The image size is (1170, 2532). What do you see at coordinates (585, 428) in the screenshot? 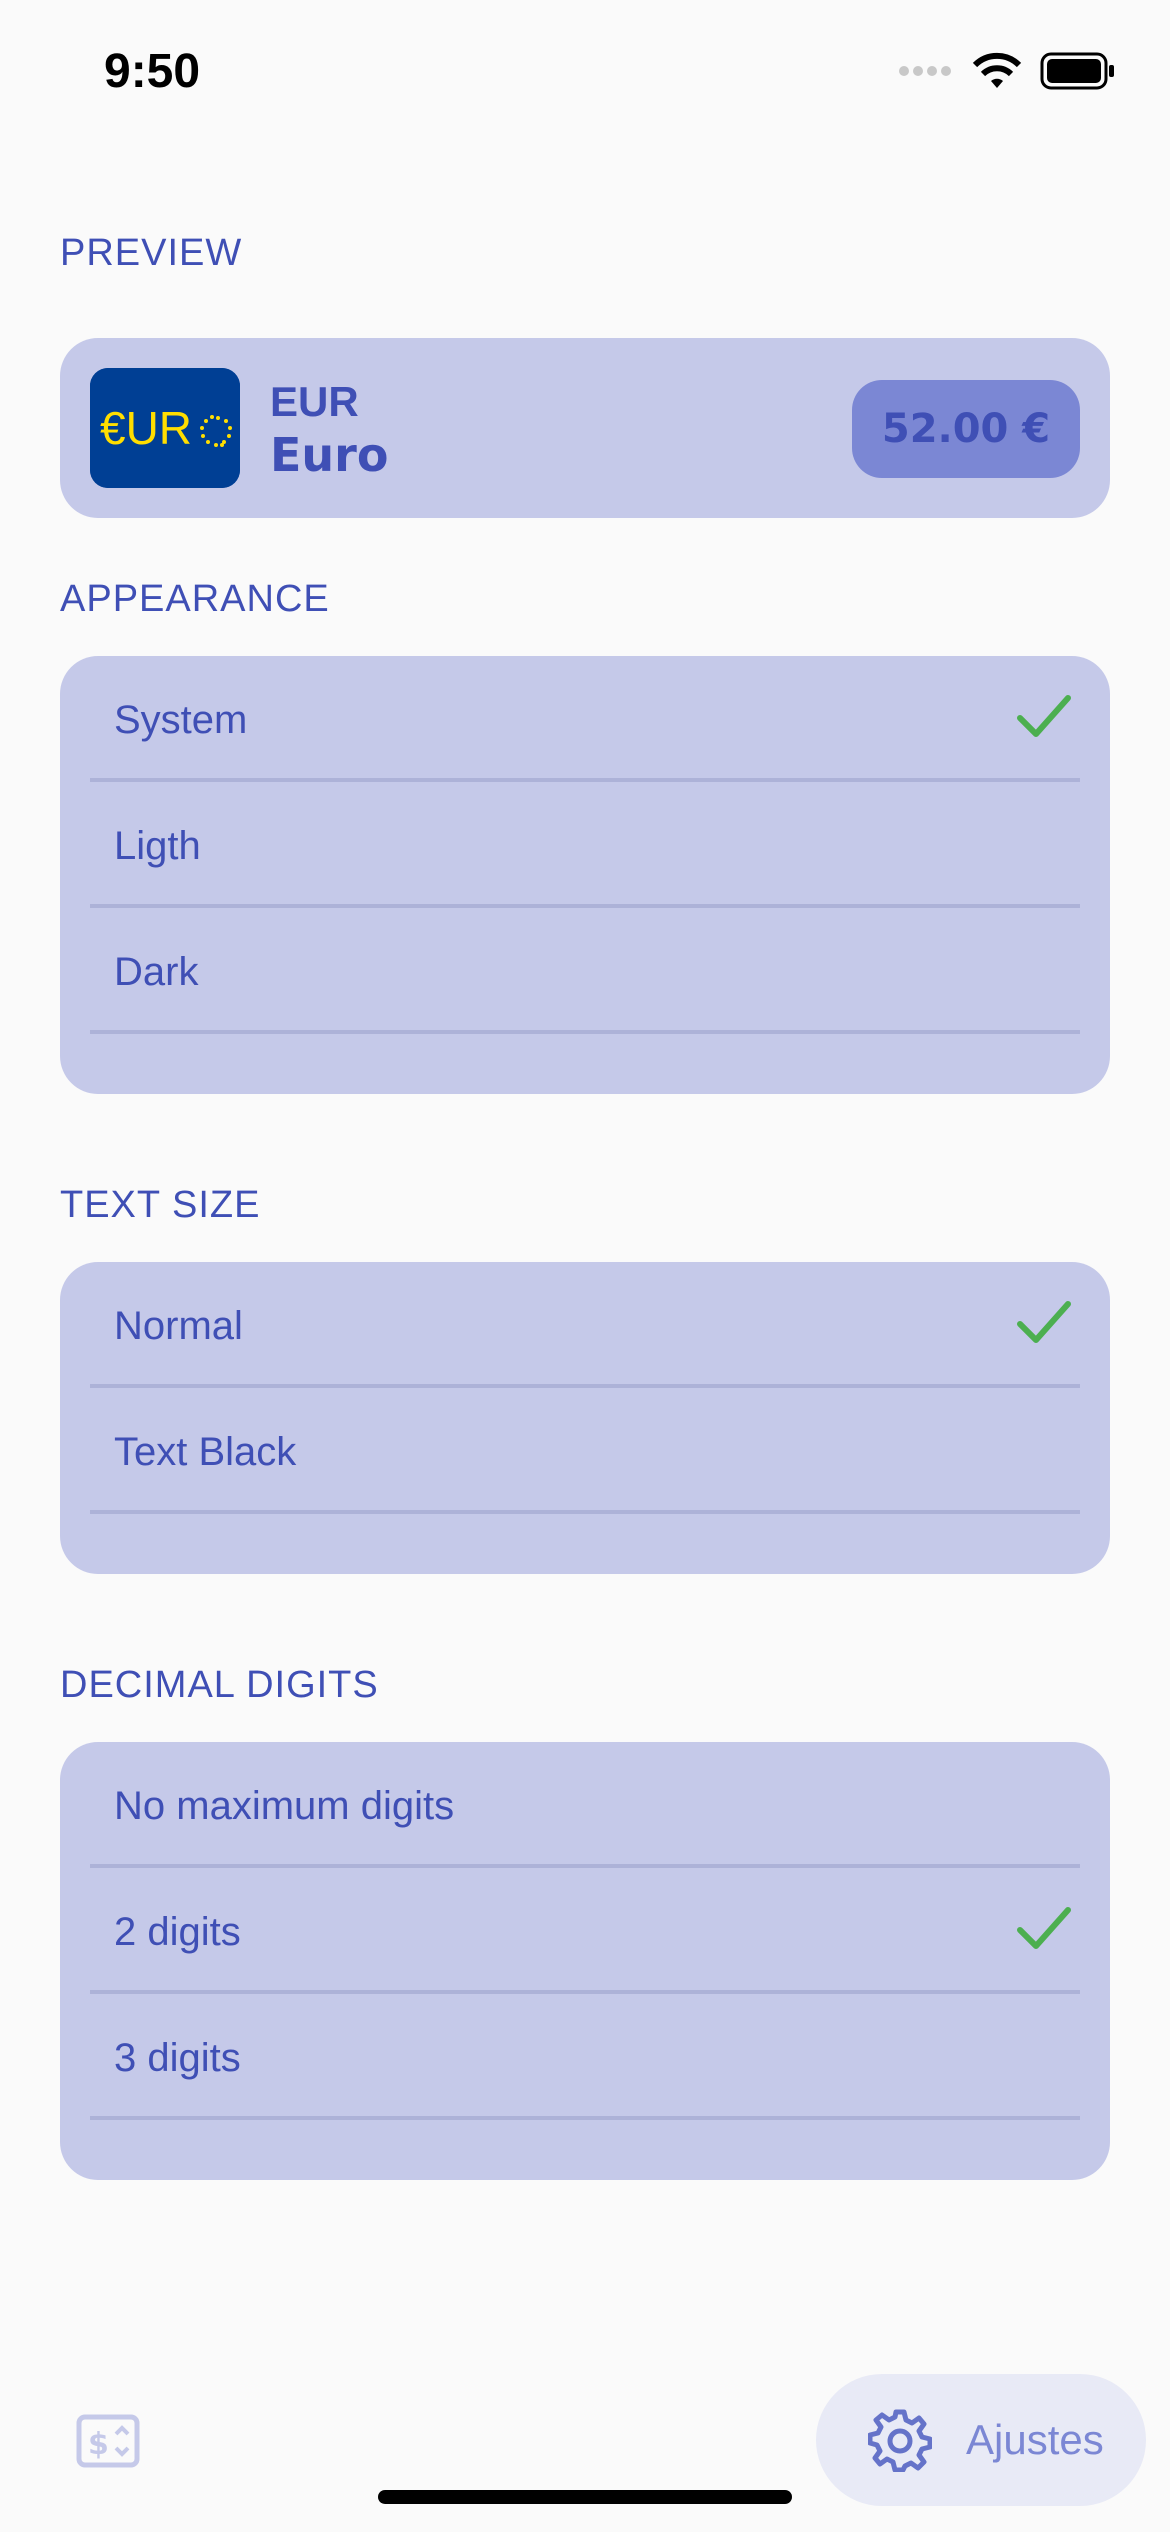
I see `preview-card: €UR EUR Euro 52.00 €` at bounding box center [585, 428].